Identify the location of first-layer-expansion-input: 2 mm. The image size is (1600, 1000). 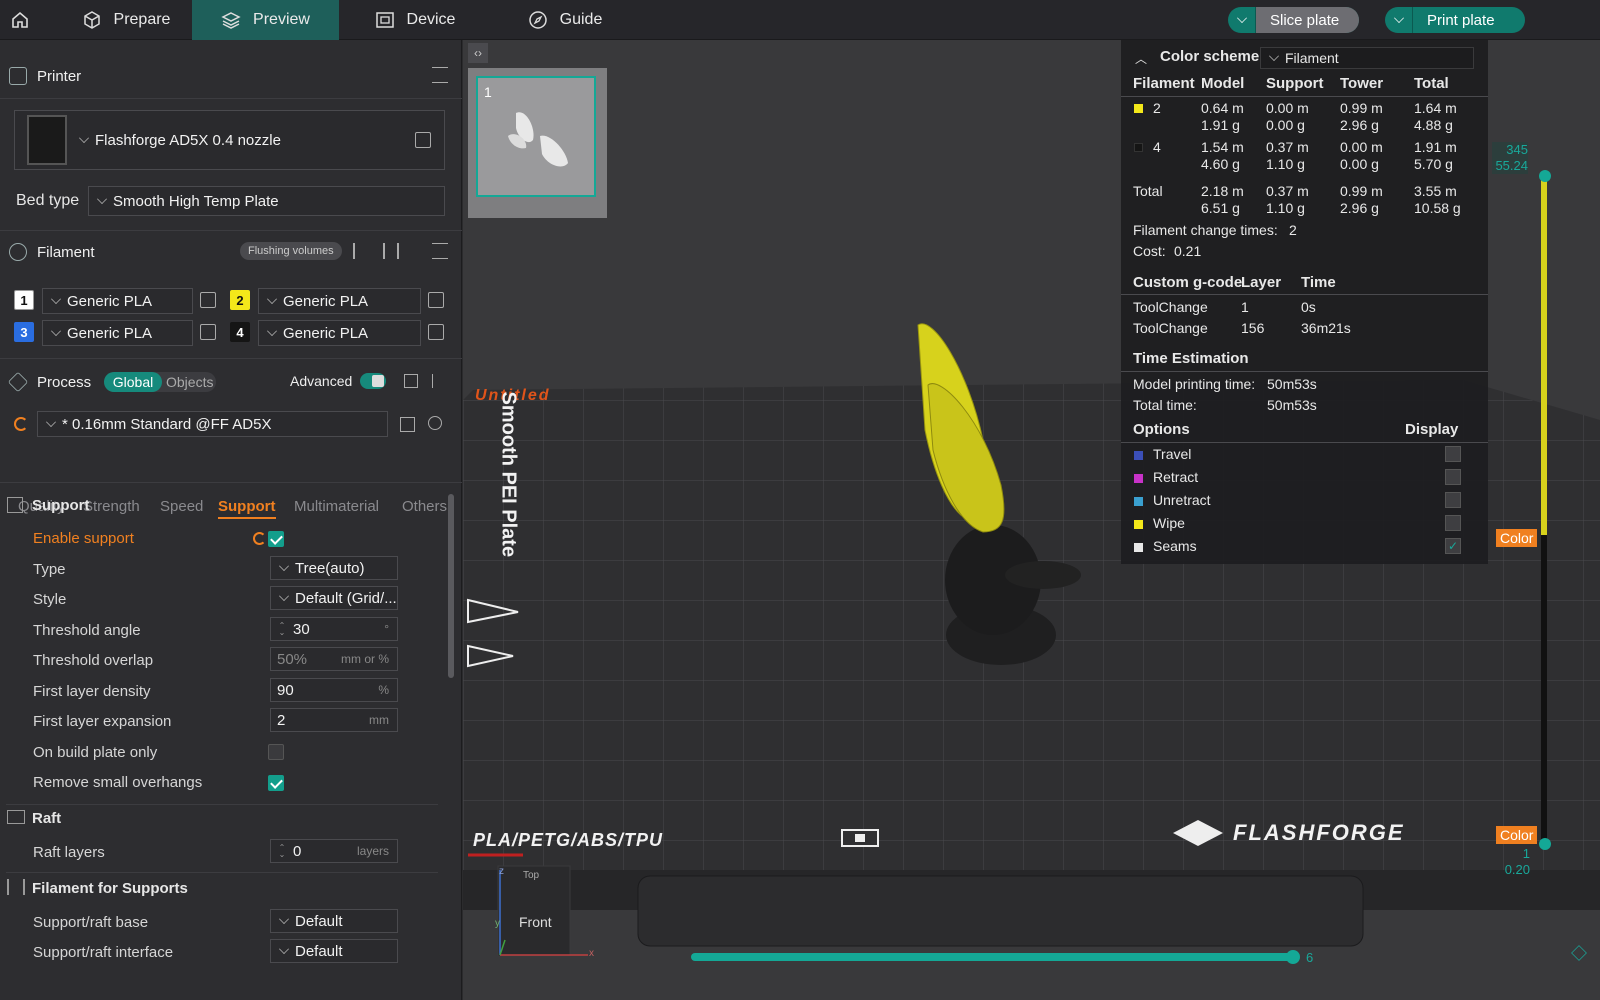
(334, 720).